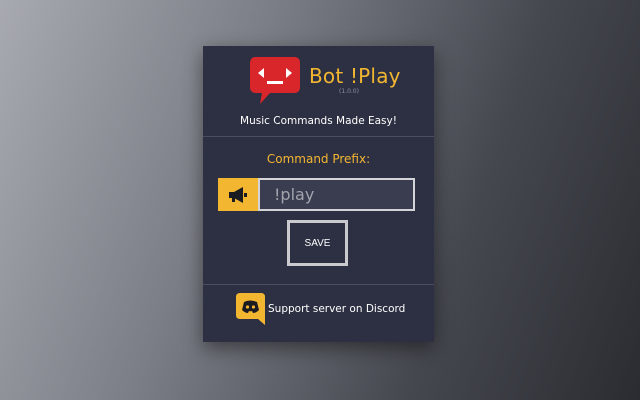 This screenshot has width=640, height=400. I want to click on command-prefix-label: Command Prefix:, so click(318, 159).